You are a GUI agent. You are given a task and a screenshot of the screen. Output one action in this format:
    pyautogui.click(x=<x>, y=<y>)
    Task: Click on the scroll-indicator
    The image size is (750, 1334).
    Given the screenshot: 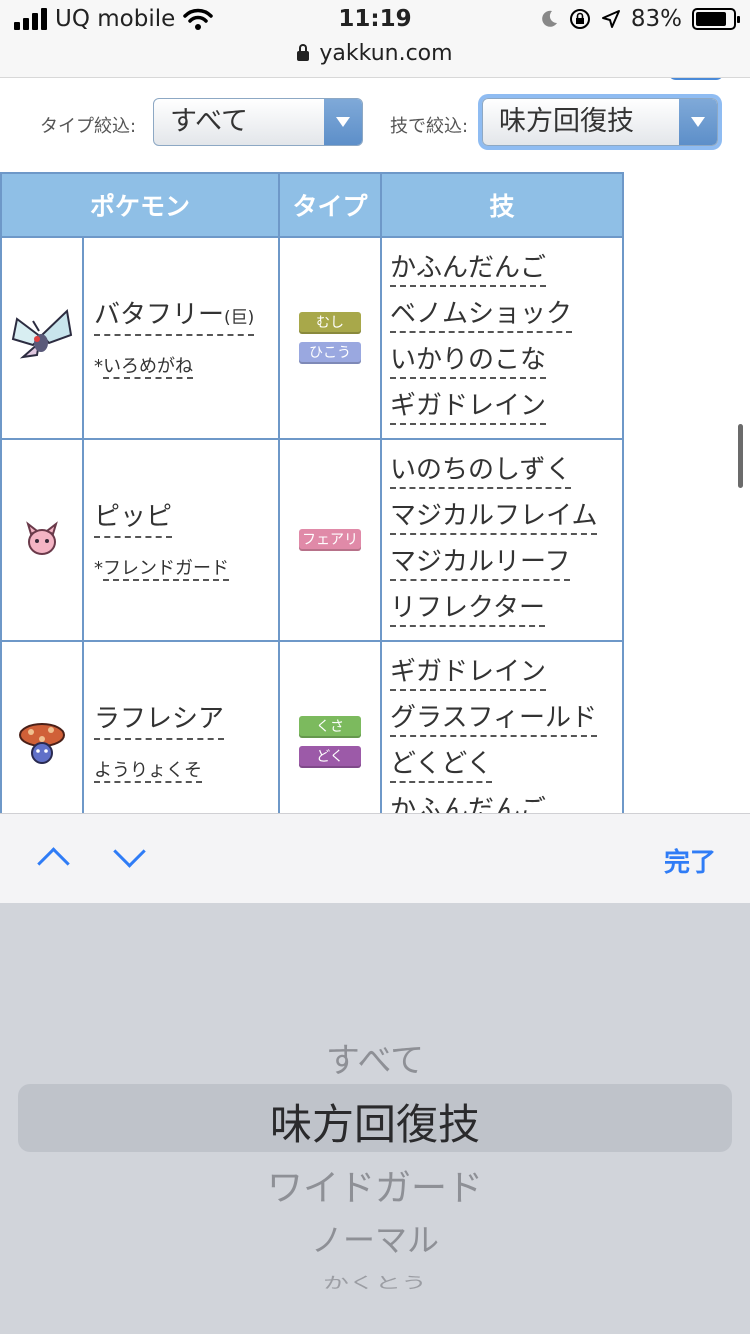 What is the action you would take?
    pyautogui.click(x=740, y=456)
    